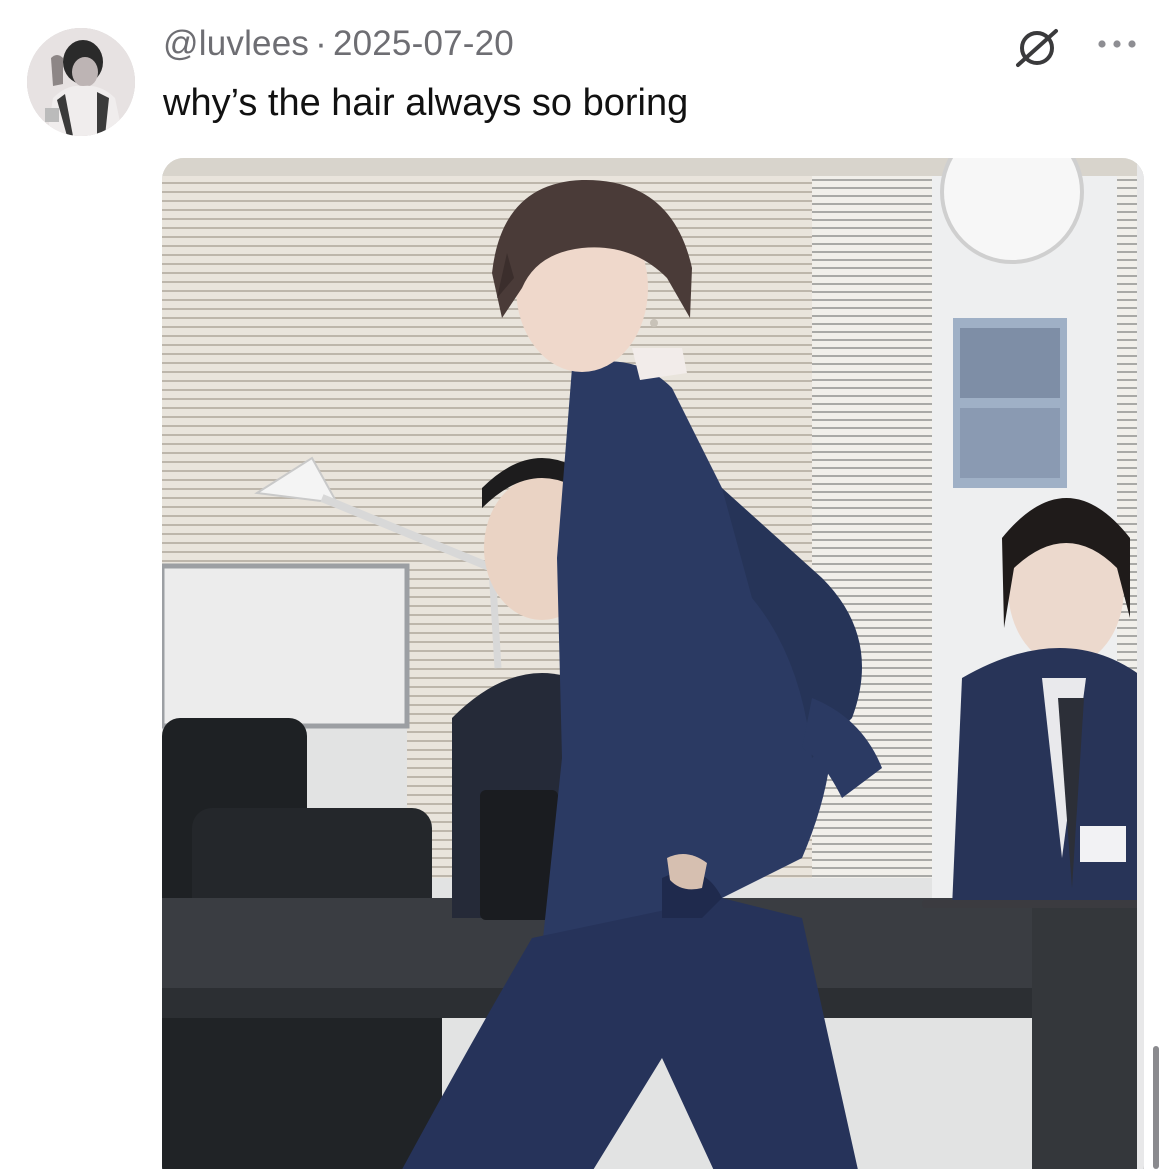 This screenshot has width=1169, height=1169. What do you see at coordinates (1156, 1107) in the screenshot?
I see `scrollbar` at bounding box center [1156, 1107].